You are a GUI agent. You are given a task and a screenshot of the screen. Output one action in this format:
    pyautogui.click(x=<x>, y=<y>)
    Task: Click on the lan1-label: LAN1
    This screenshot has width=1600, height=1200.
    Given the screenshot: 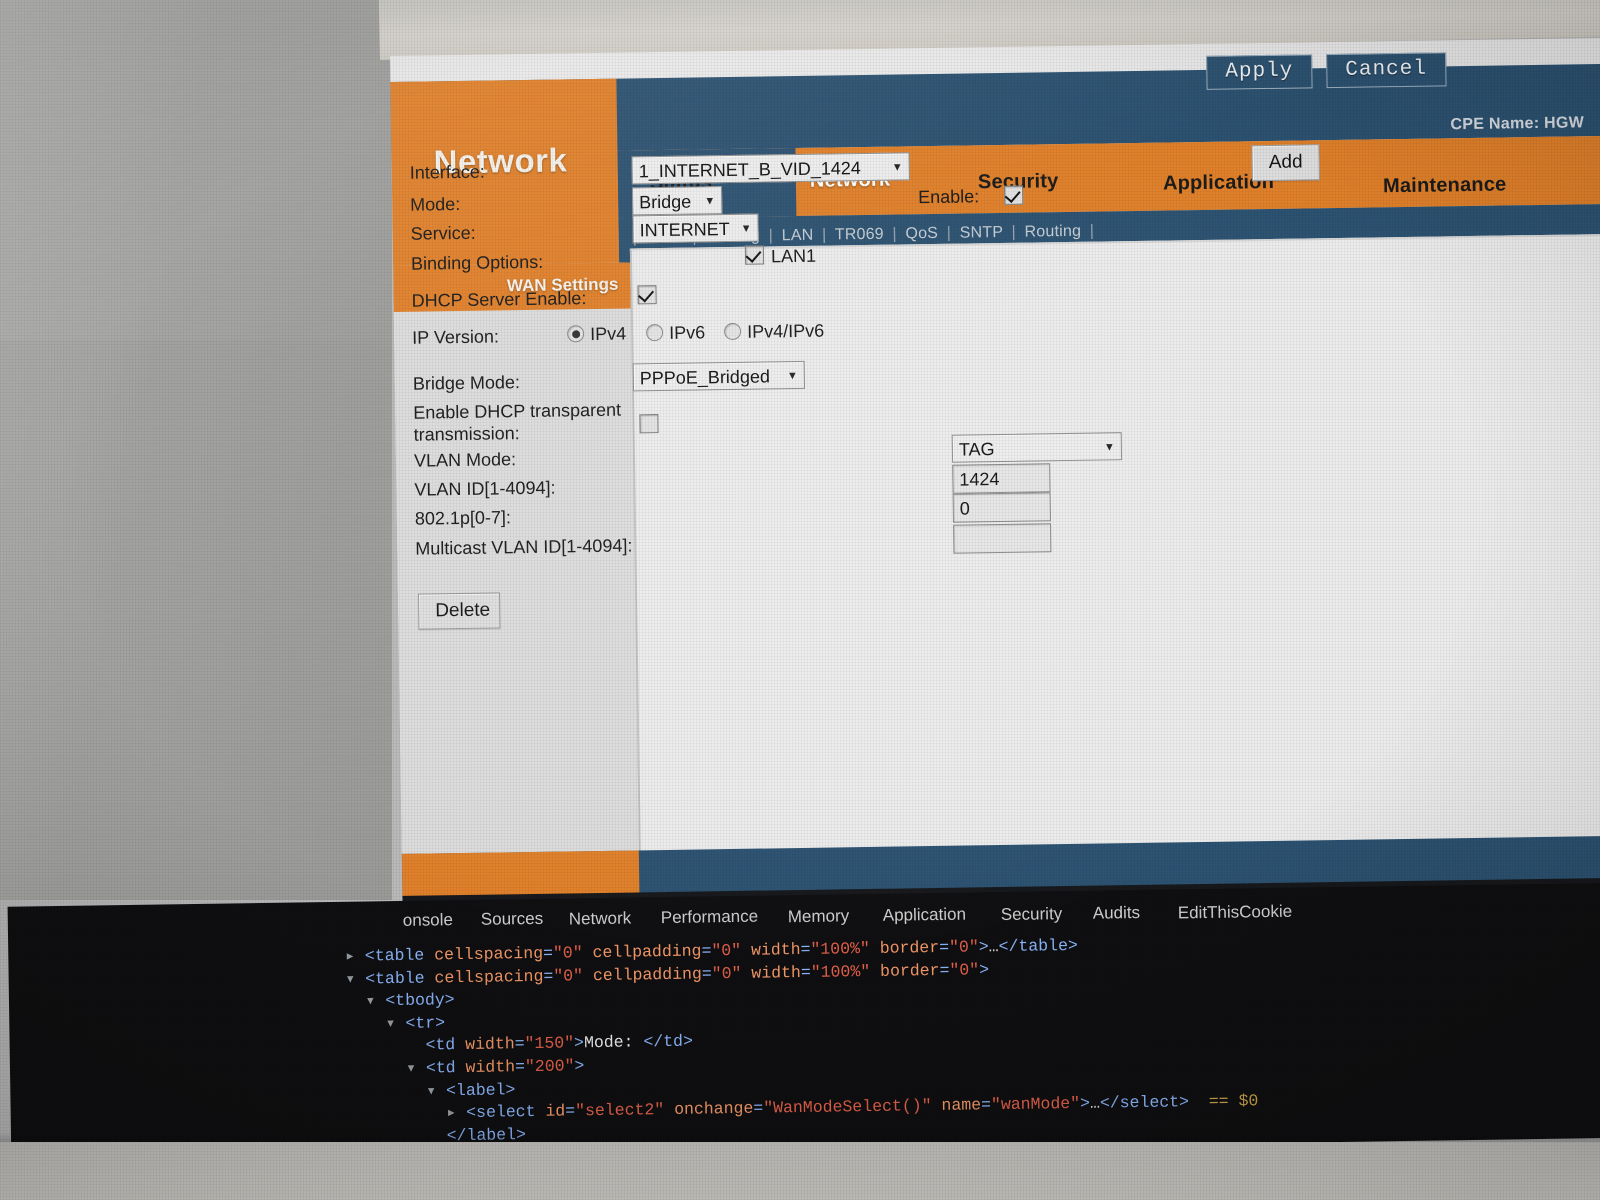 What is the action you would take?
    pyautogui.click(x=793, y=256)
    